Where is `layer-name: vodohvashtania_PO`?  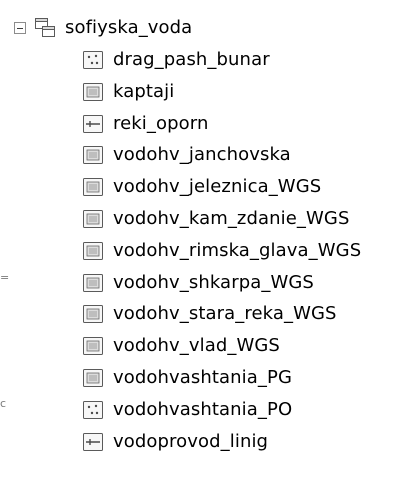
layer-name: vodohvashtania_PO is located at coordinates (203, 409).